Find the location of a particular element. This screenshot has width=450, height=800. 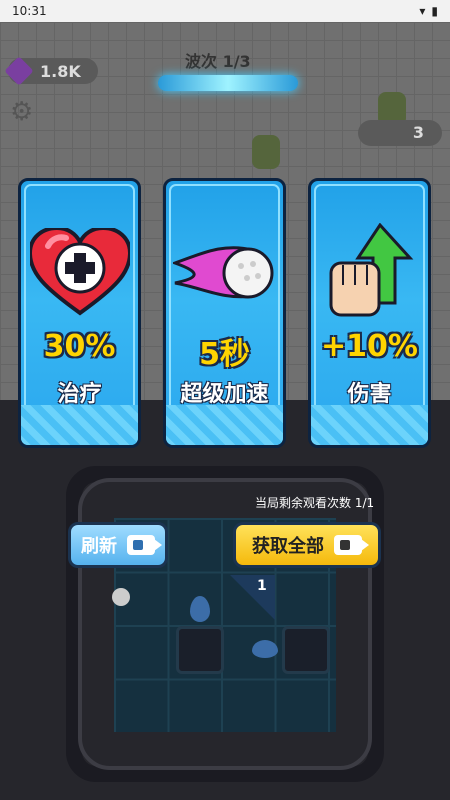

ball-token is located at coordinates (121, 597).